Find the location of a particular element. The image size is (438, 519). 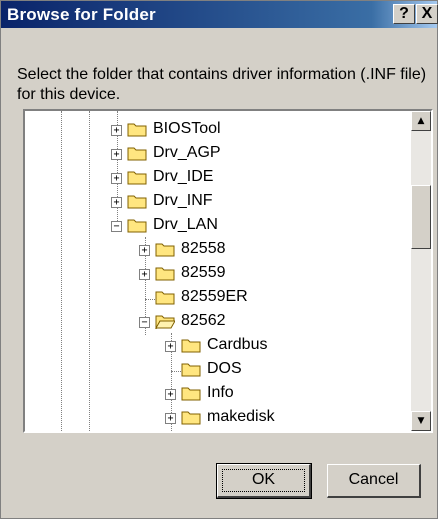

tree-item-label: Drv_LAN is located at coordinates (185, 224).